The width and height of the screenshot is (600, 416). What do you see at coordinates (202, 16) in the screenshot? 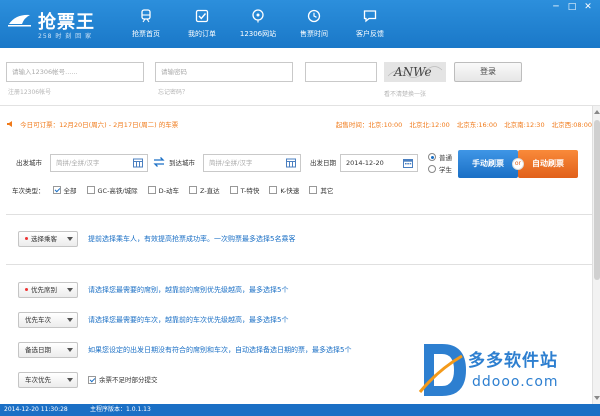
I see `checkbox-icon` at bounding box center [202, 16].